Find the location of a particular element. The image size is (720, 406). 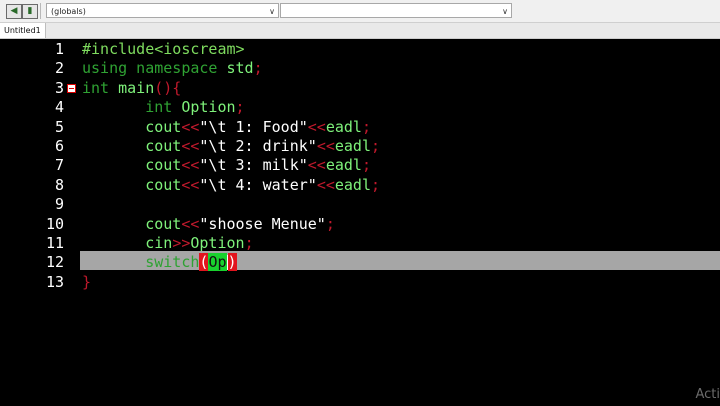

code-text: cout<<"\t 1: Food"<<eadl; is located at coordinates (226, 127).